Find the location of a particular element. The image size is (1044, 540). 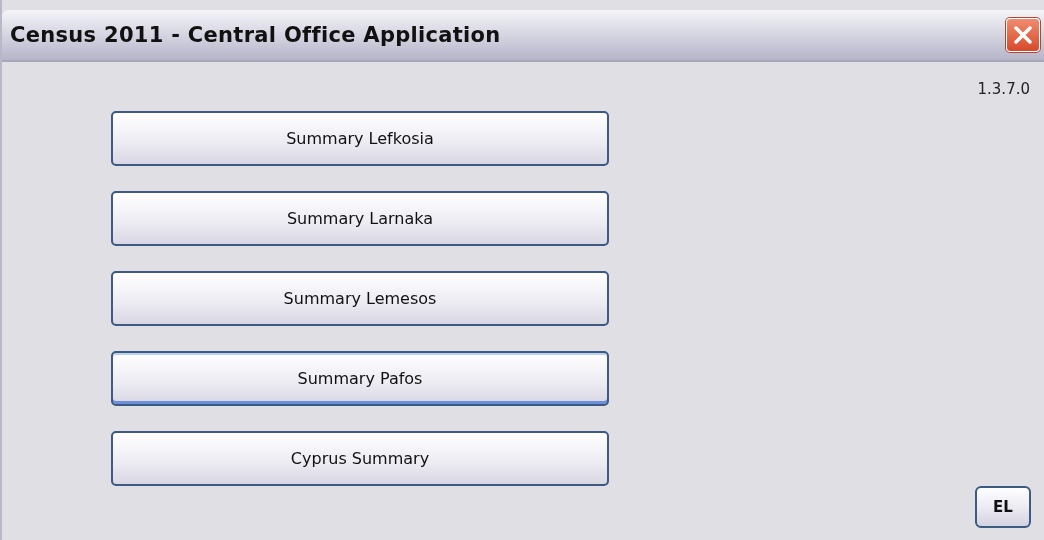

summary-button: Summary Pafos is located at coordinates (360, 378).